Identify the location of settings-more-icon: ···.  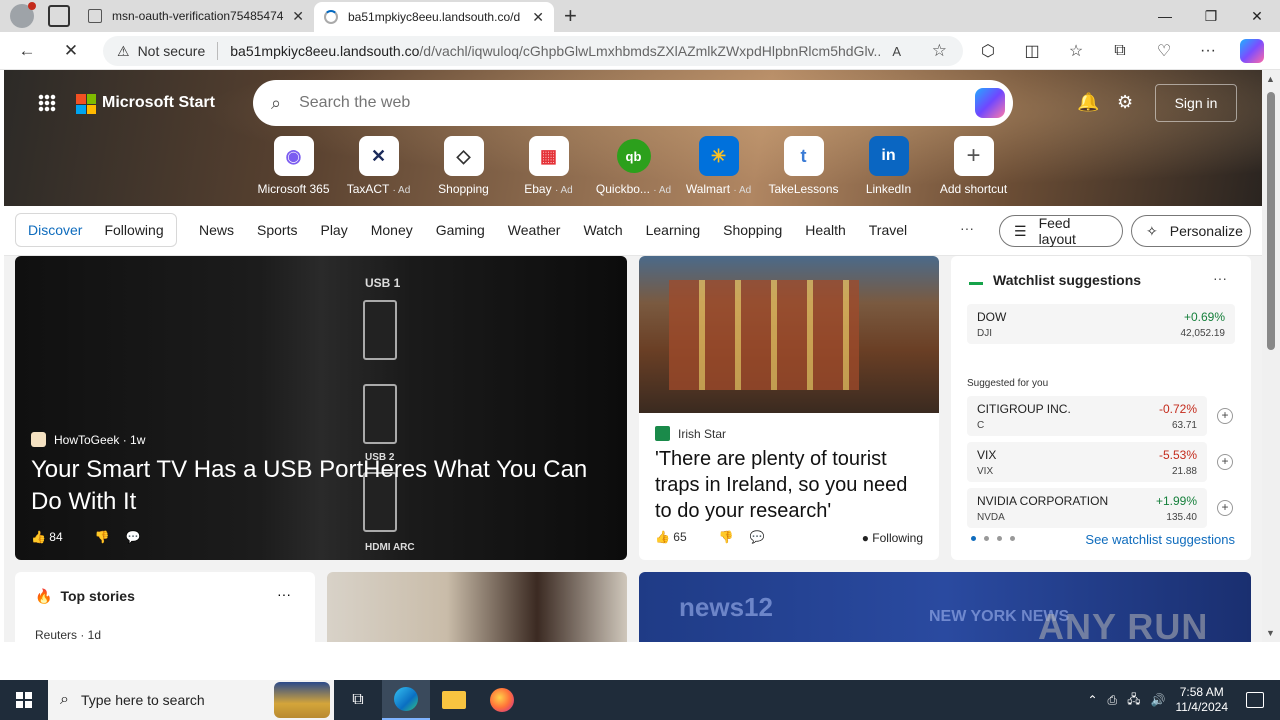
(1208, 51).